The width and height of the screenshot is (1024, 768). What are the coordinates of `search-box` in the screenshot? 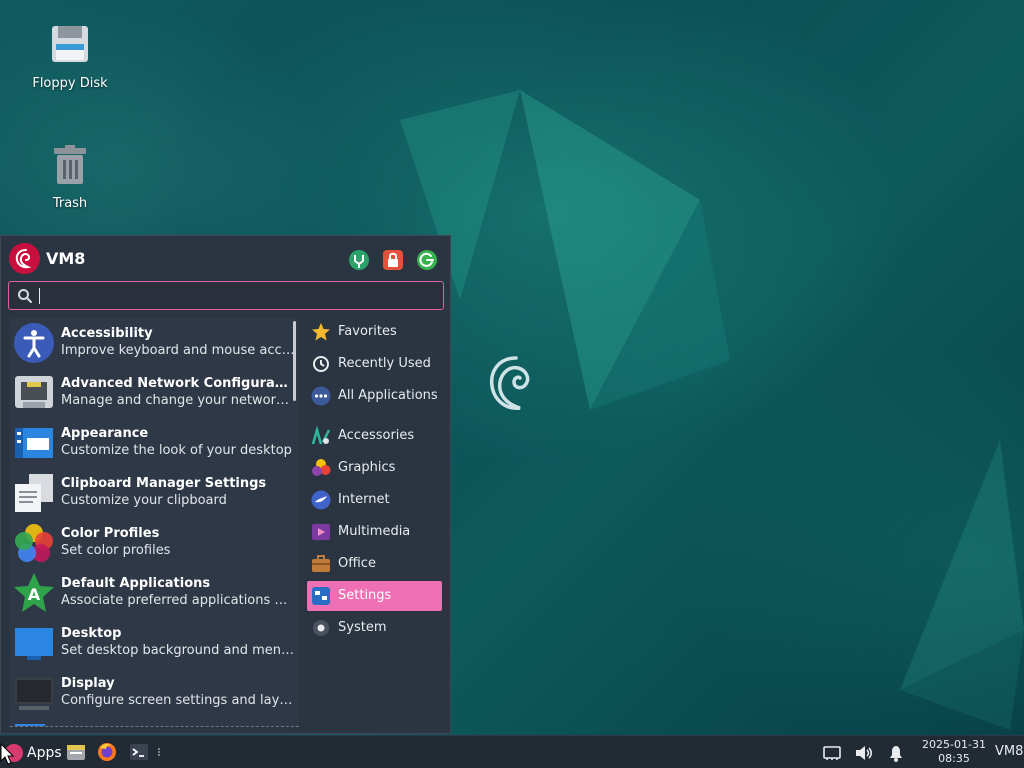 It's located at (226, 295).